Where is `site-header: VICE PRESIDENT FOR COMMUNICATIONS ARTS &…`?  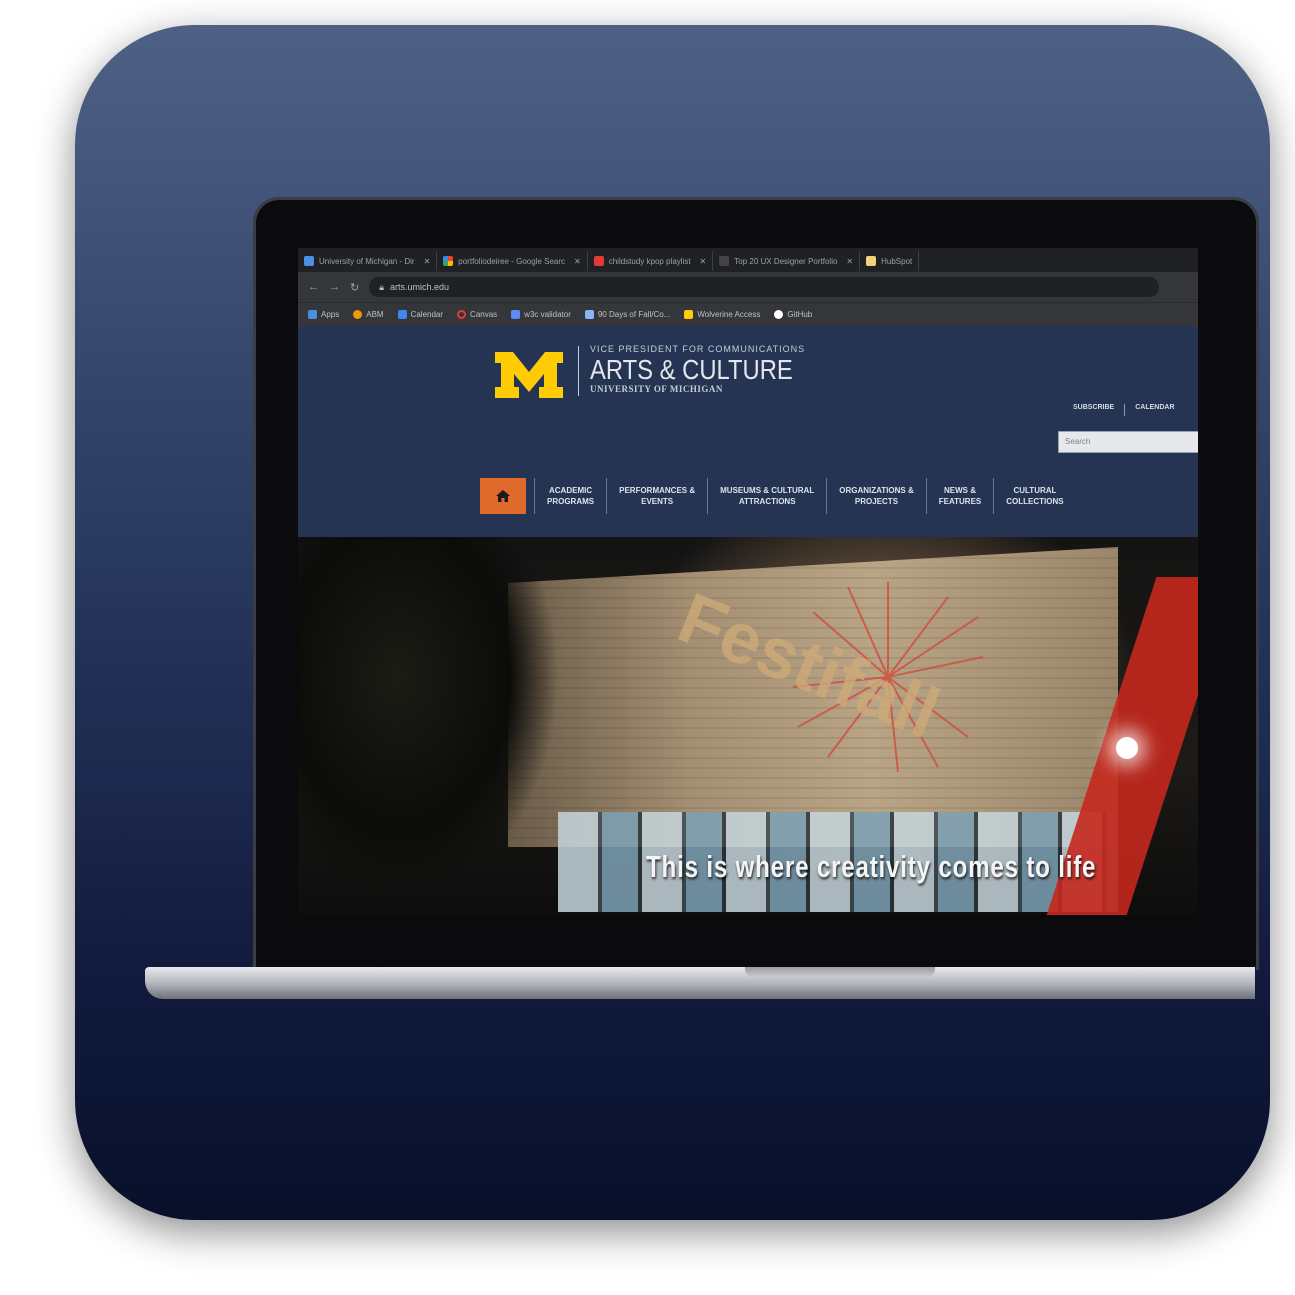
site-header: VICE PRESIDENT FOR COMMUNICATIONS ARTS &… is located at coordinates (748, 431).